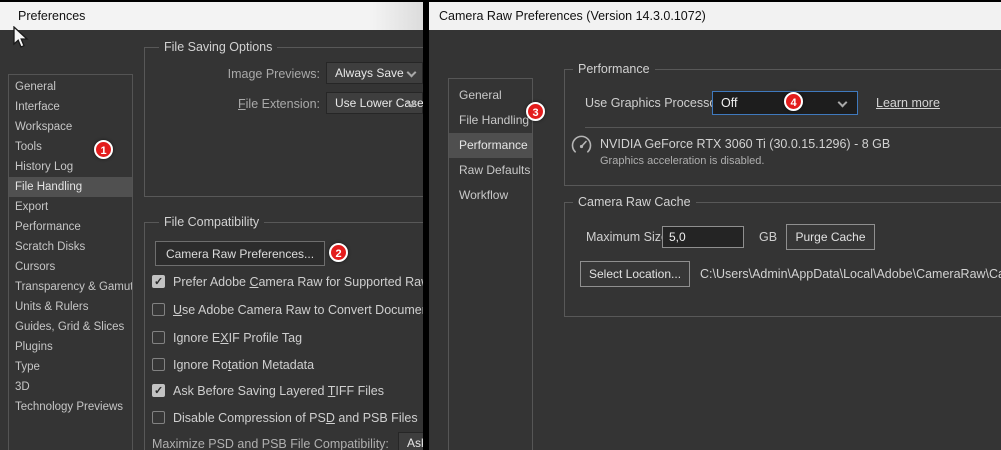  I want to click on image-previews-select: Always Save, so click(374, 73).